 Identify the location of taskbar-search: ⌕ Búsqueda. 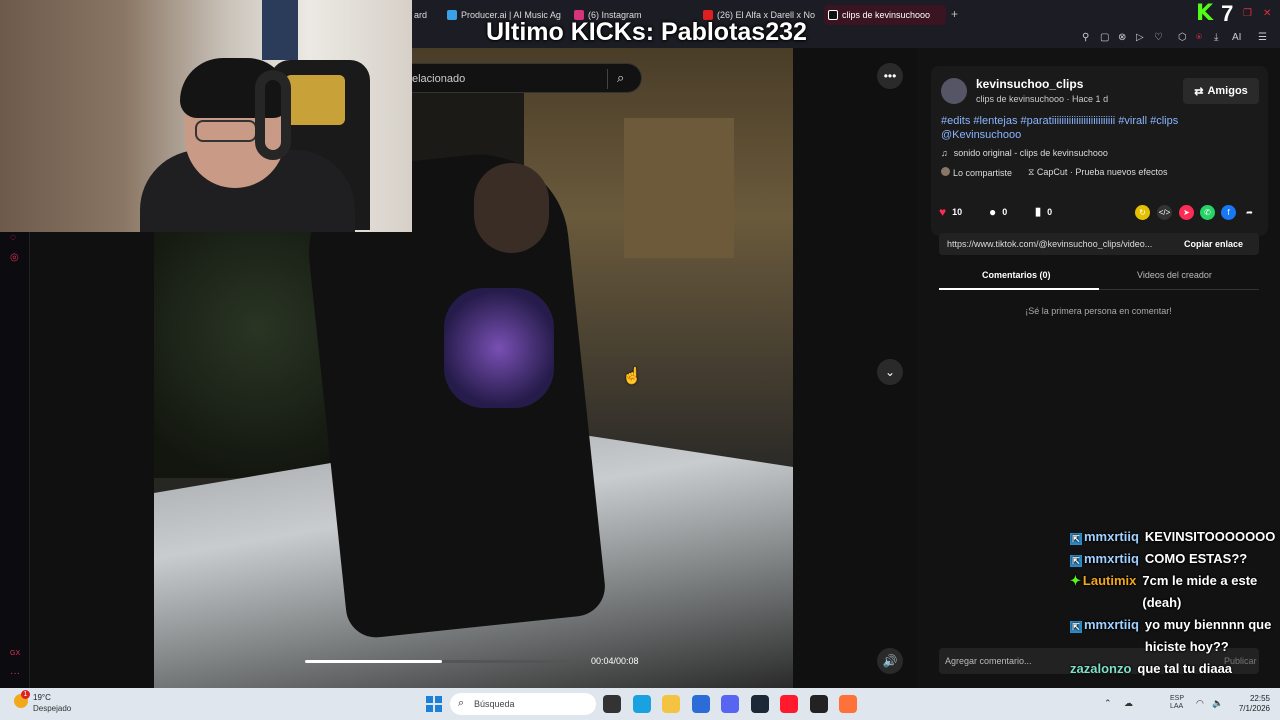
(523, 704).